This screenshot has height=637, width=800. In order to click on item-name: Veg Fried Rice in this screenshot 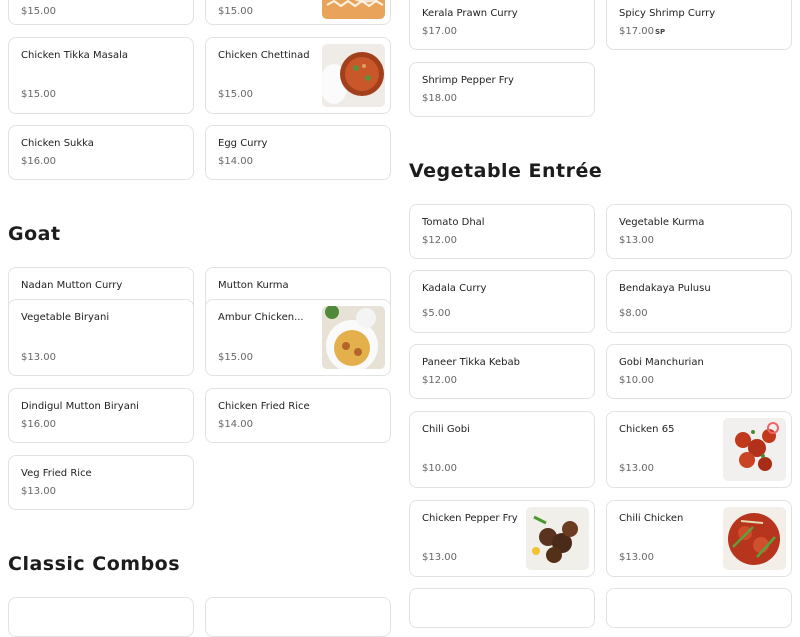, I will do `click(56, 473)`.